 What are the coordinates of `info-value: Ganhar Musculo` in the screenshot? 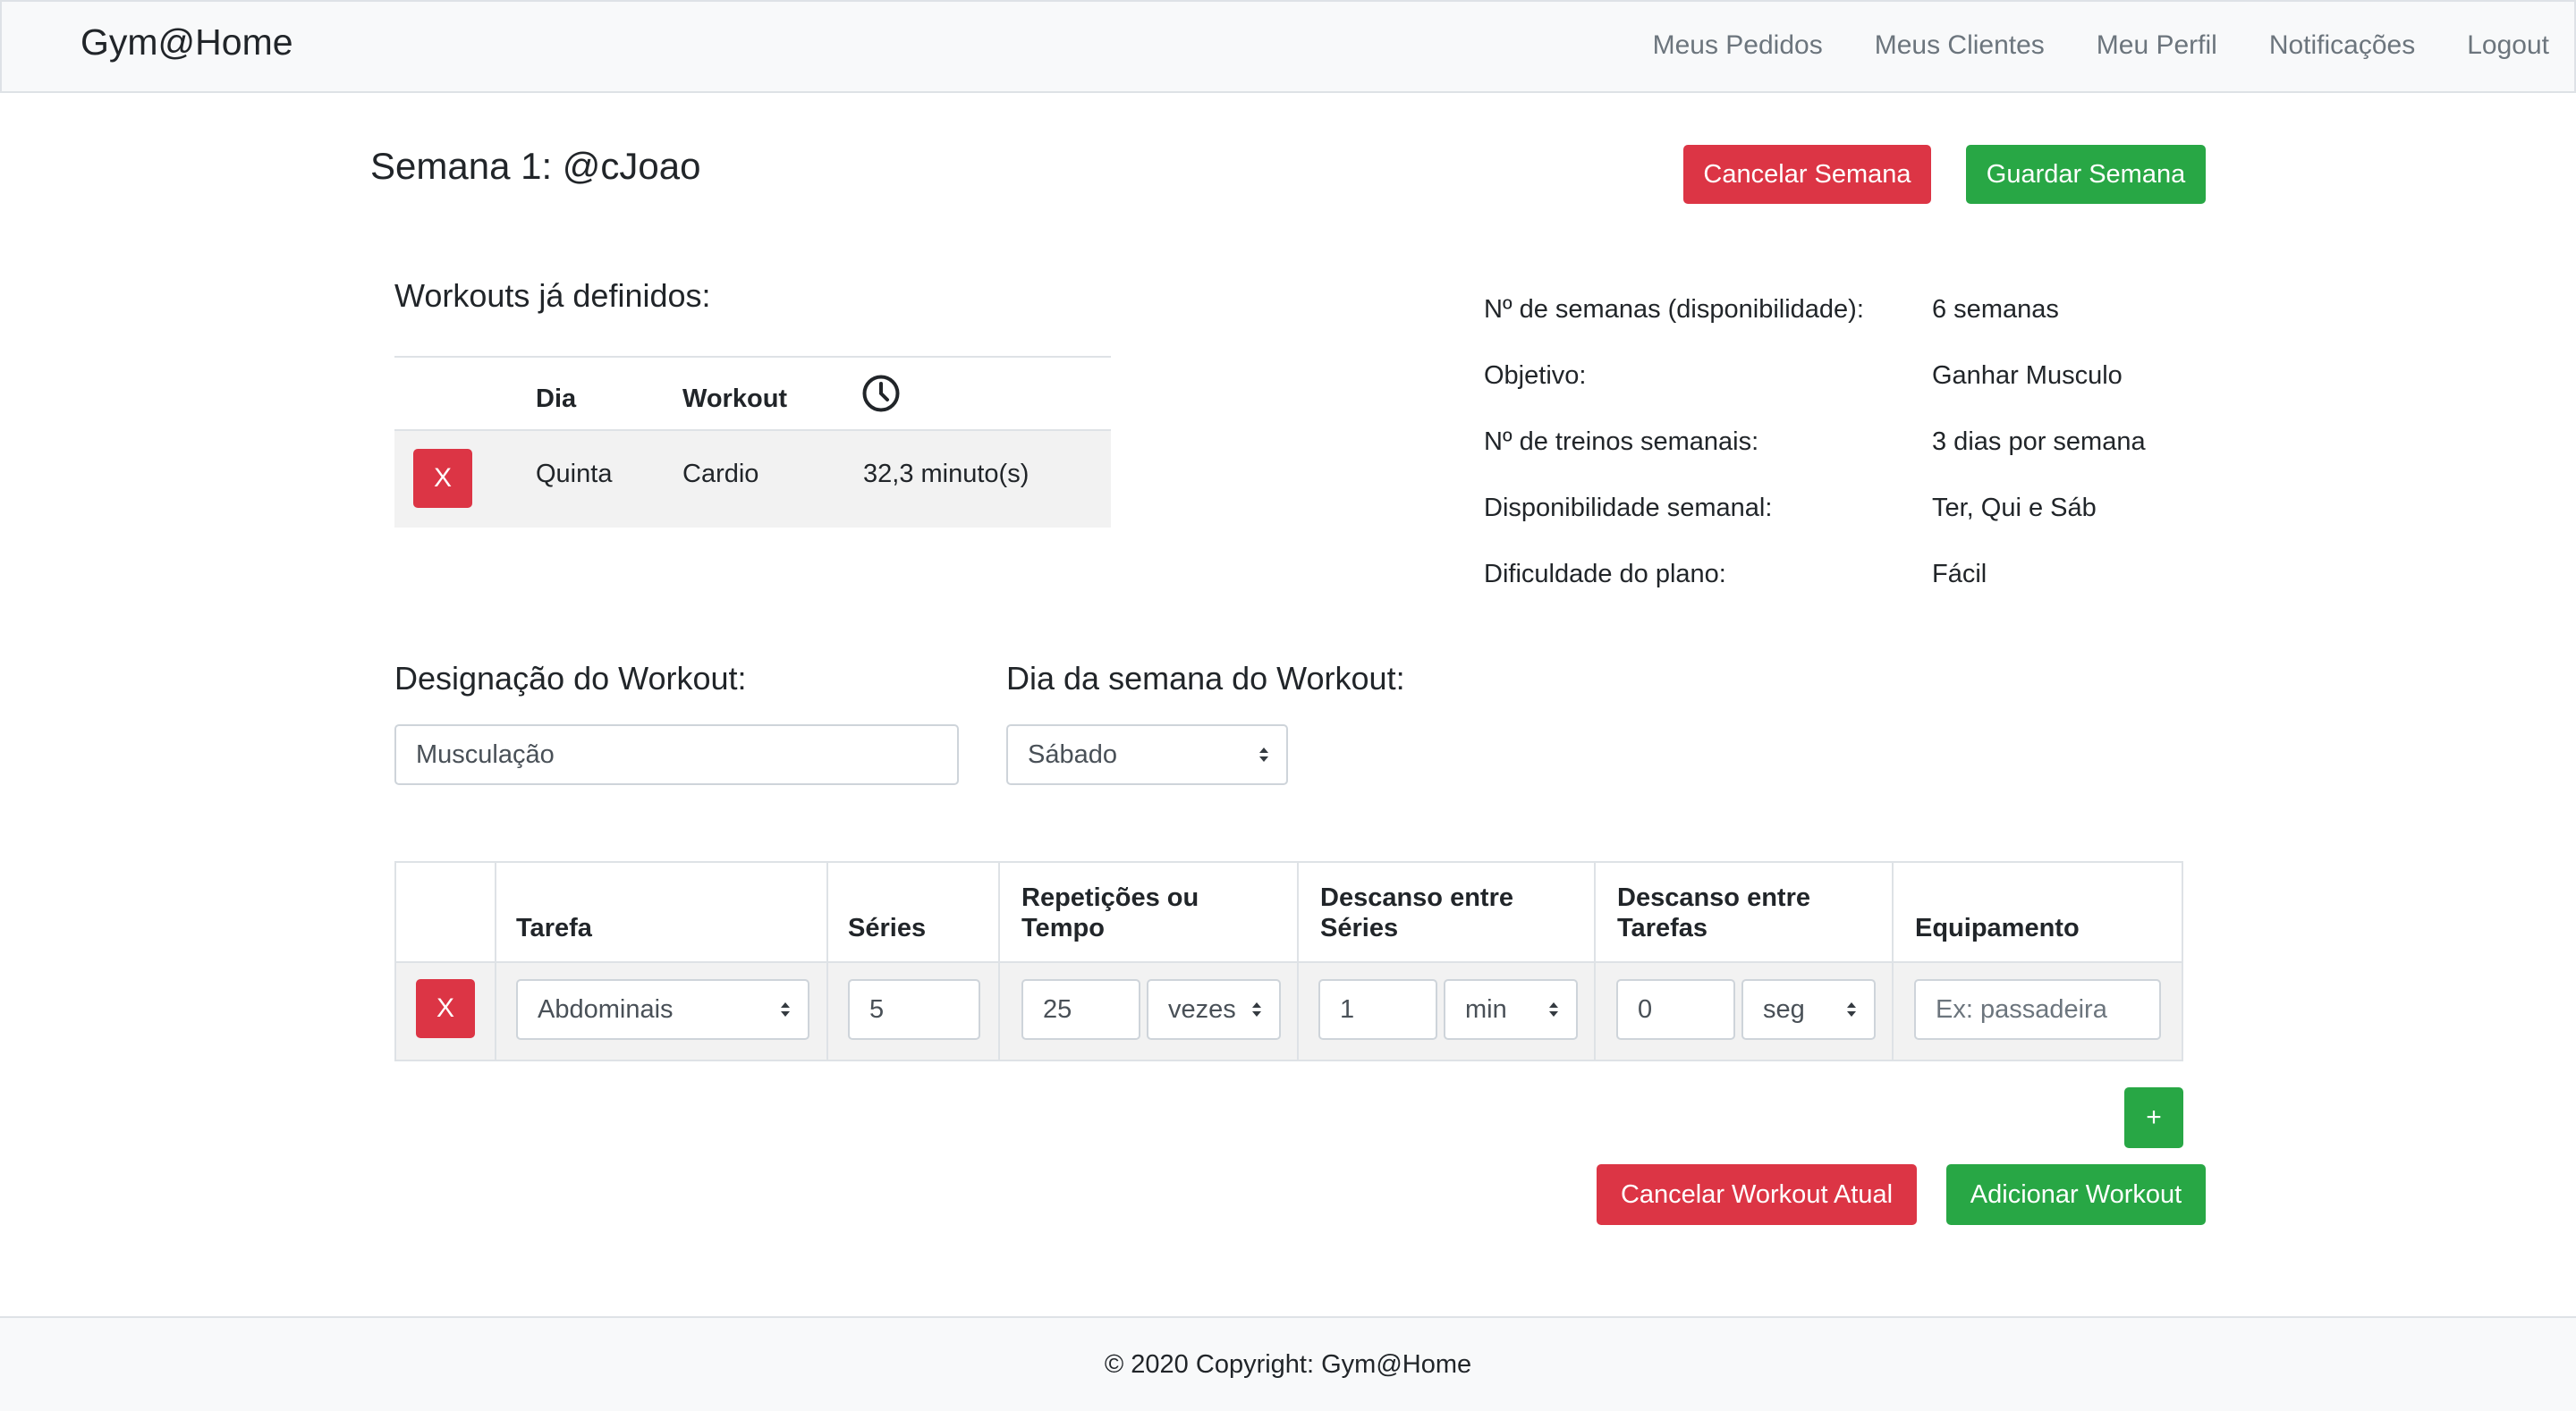 It's located at (2027, 375).